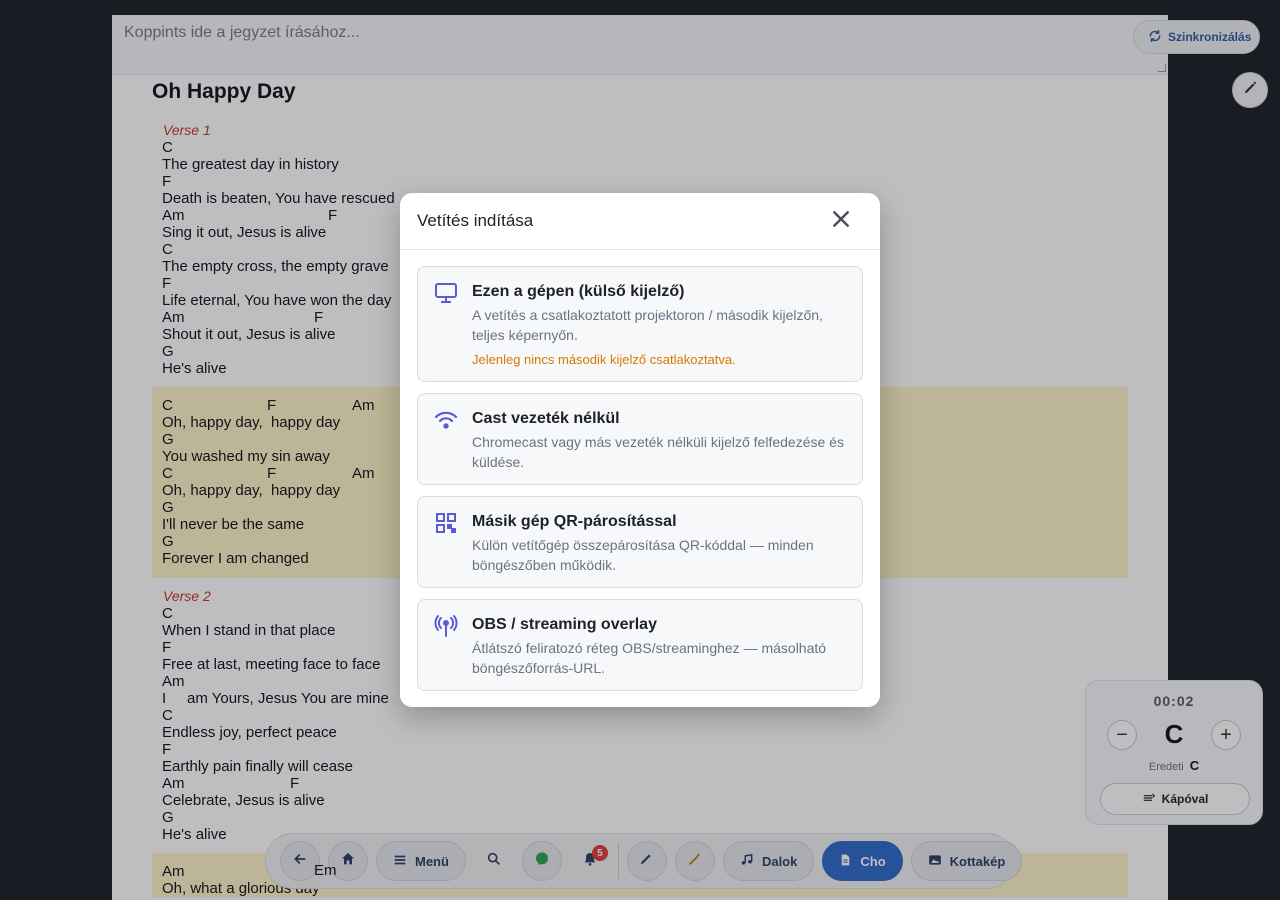 The image size is (1280, 900). What do you see at coordinates (446, 420) in the screenshot?
I see `wifi-icon` at bounding box center [446, 420].